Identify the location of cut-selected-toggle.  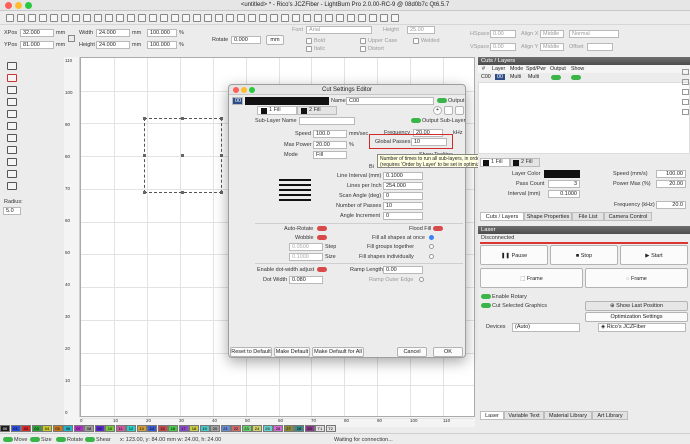
(486, 305).